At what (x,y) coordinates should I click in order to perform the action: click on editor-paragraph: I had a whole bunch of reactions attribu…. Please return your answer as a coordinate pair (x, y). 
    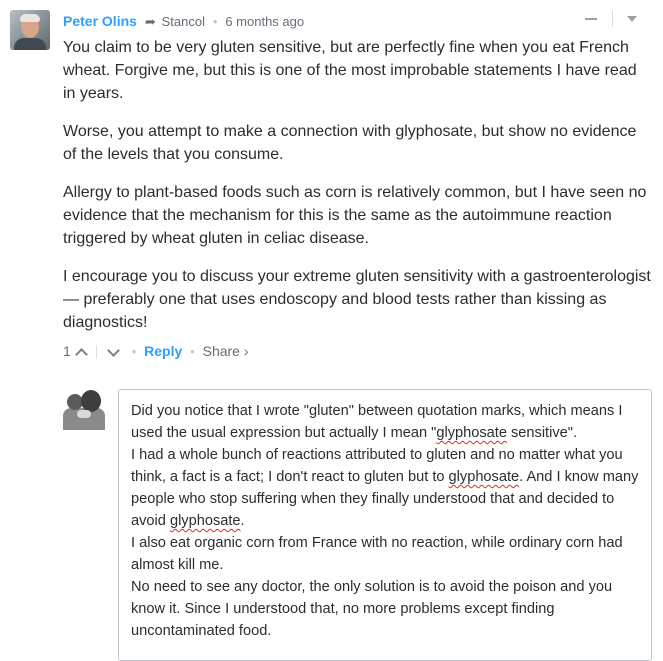
    Looking at the image, I should click on (385, 488).